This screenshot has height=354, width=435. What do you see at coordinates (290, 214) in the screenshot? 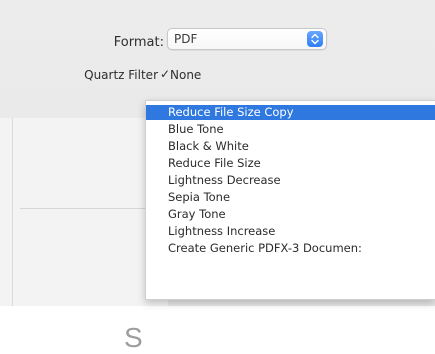
I see `menu-item-gray-tone: Gray Tone` at bounding box center [290, 214].